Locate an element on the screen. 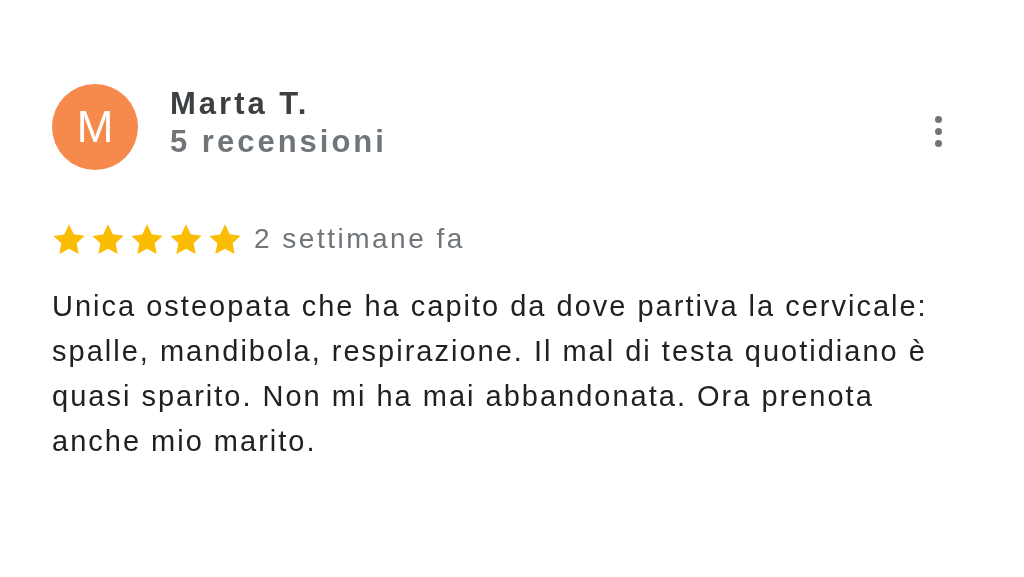 This screenshot has height=577, width=1024. review-time: 2 settimane fa is located at coordinates (359, 239).